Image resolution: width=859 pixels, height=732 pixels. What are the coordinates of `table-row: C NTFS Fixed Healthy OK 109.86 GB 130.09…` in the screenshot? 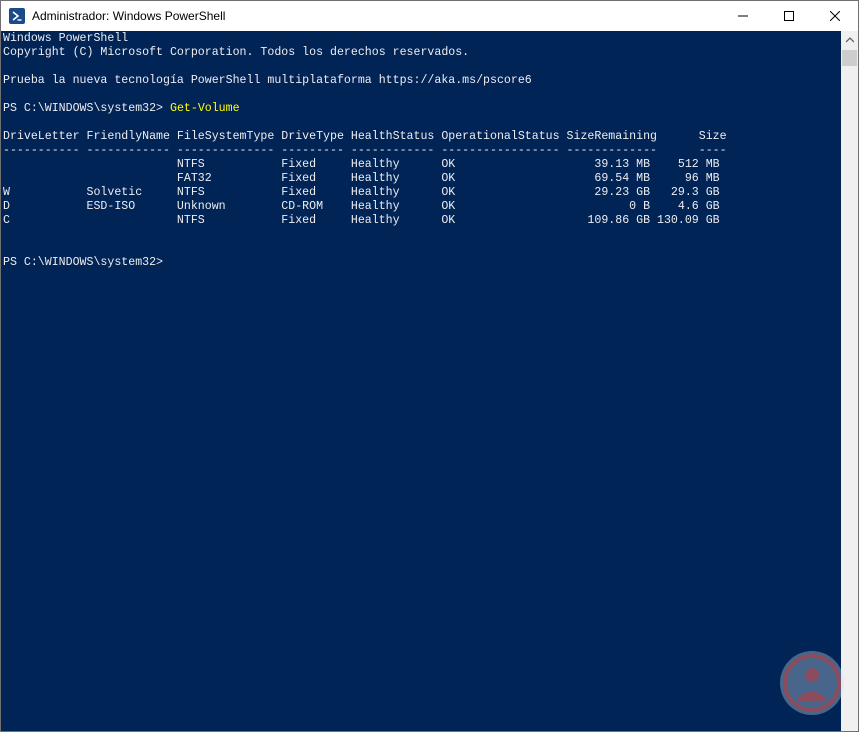 It's located at (361, 220).